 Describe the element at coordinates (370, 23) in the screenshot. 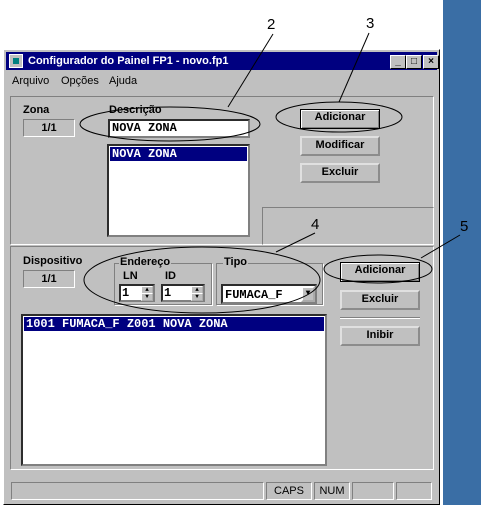

I see `annotation-label-3: 3` at that location.